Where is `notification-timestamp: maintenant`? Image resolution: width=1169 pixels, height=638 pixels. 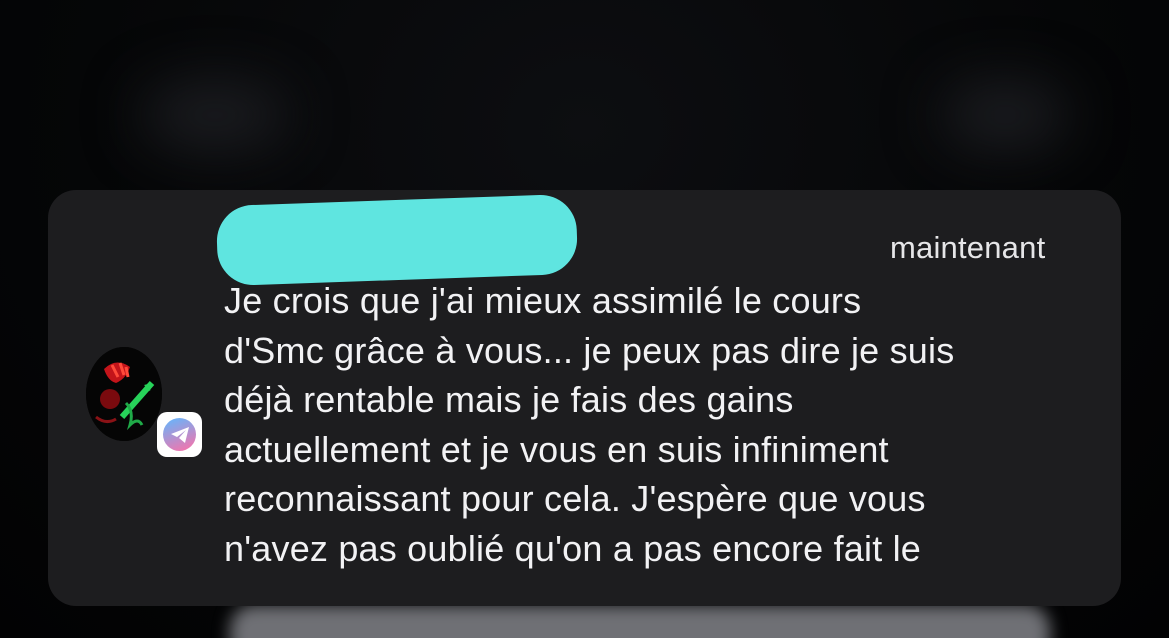 notification-timestamp: maintenant is located at coordinates (968, 247).